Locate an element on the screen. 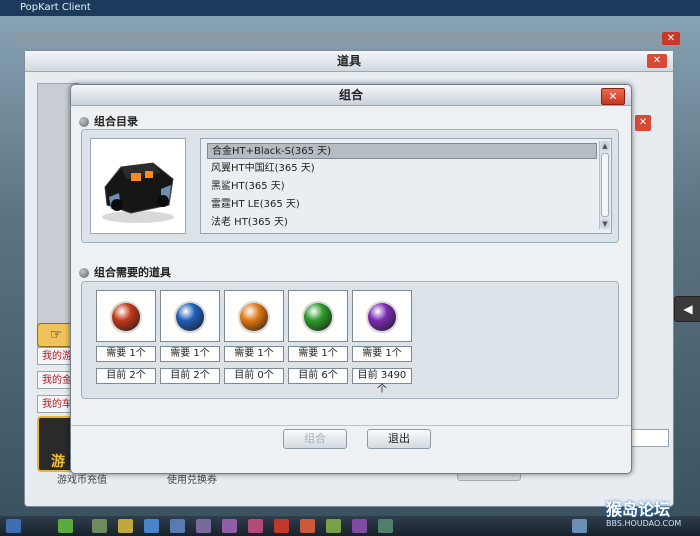  watermark-logo: 猴岛论坛 is located at coordinates (638, 509).